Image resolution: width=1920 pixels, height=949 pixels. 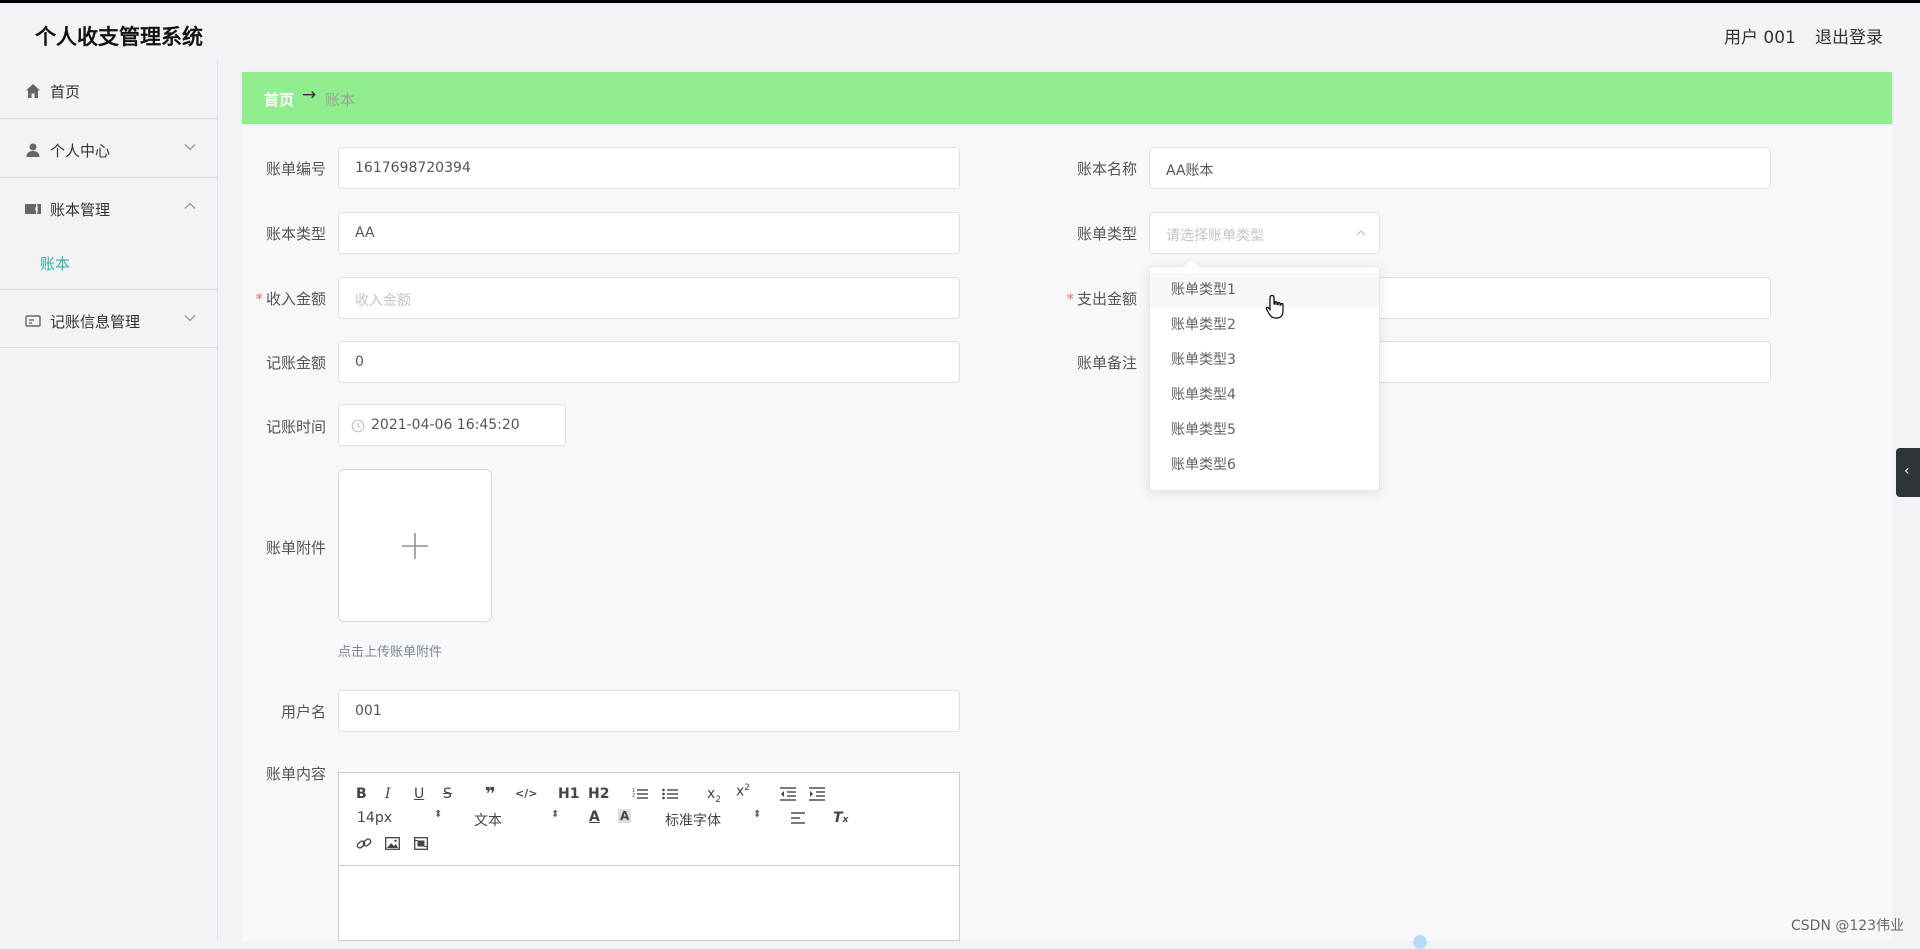 I want to click on superscript-button: x2, so click(x=743, y=791).